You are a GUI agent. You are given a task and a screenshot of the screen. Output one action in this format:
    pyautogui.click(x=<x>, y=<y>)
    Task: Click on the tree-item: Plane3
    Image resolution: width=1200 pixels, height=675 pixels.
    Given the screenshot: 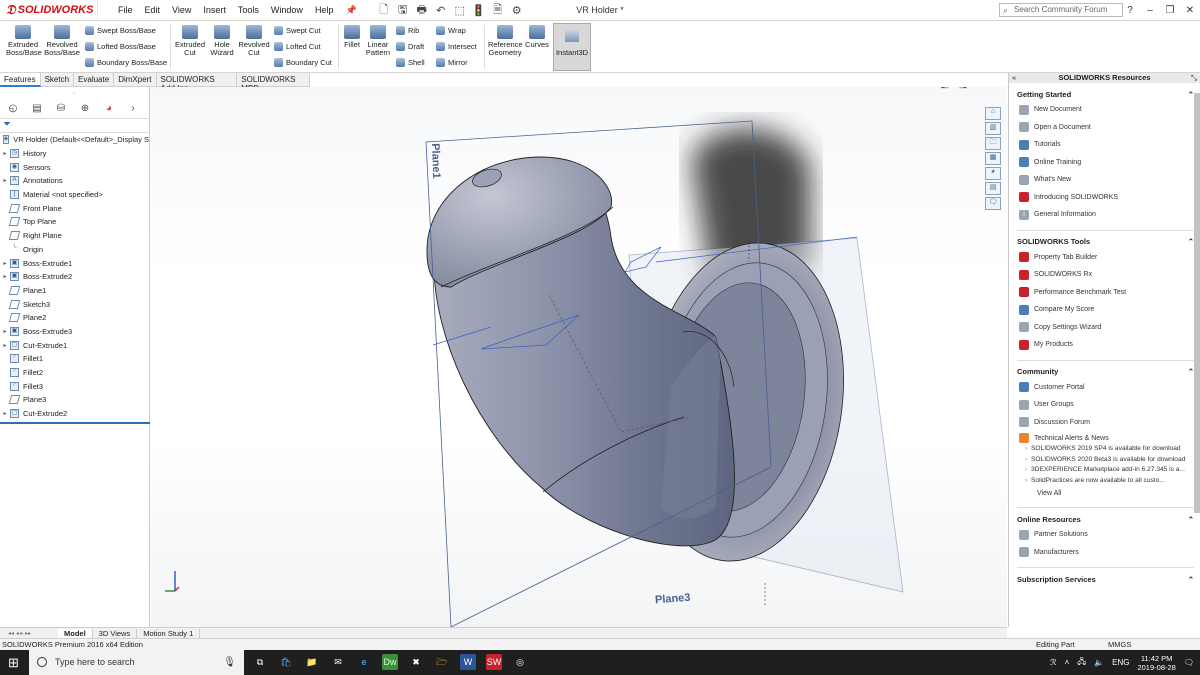 What is the action you would take?
    pyautogui.click(x=74, y=400)
    